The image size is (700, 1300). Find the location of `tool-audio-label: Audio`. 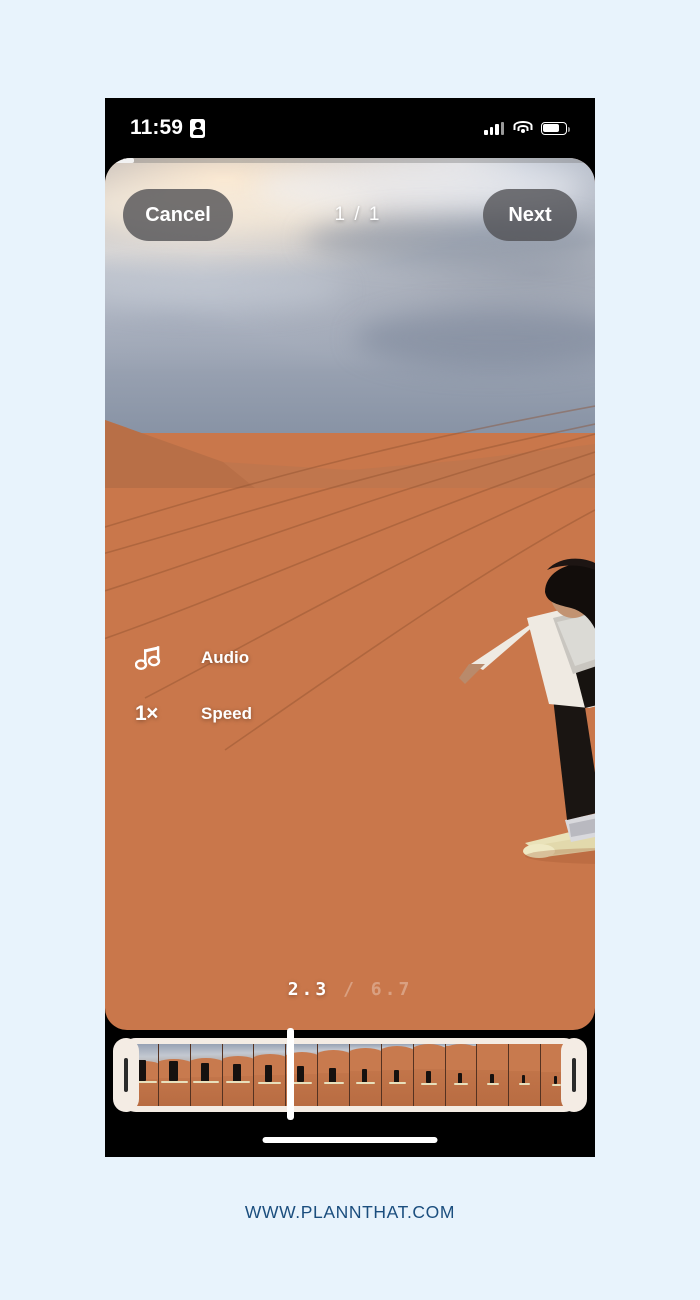

tool-audio-label: Audio is located at coordinates (225, 657).